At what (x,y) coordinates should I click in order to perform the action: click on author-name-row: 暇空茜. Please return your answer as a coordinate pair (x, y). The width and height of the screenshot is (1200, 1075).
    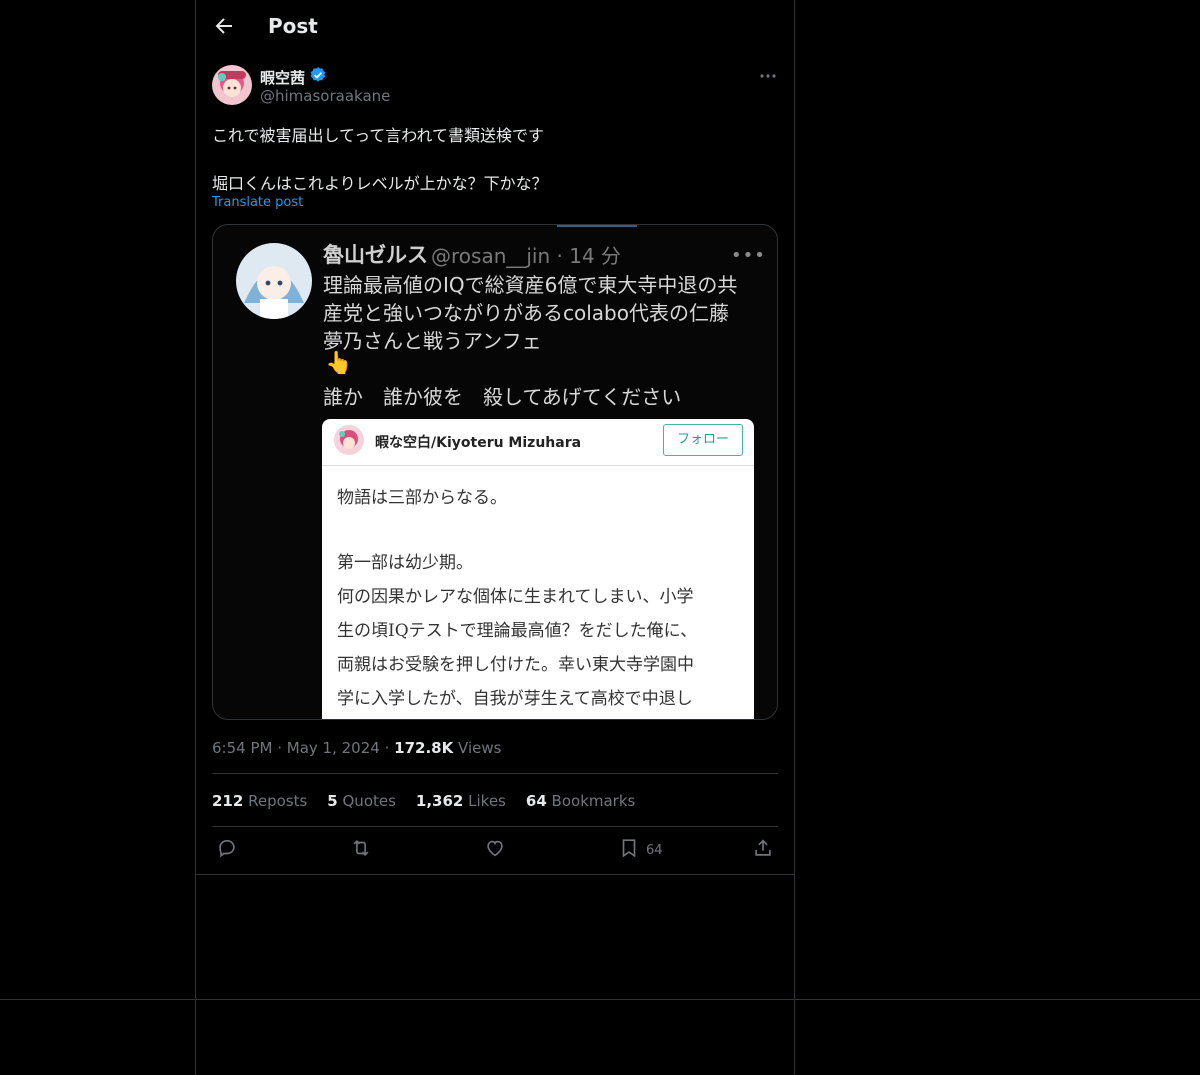
    Looking at the image, I should click on (293, 77).